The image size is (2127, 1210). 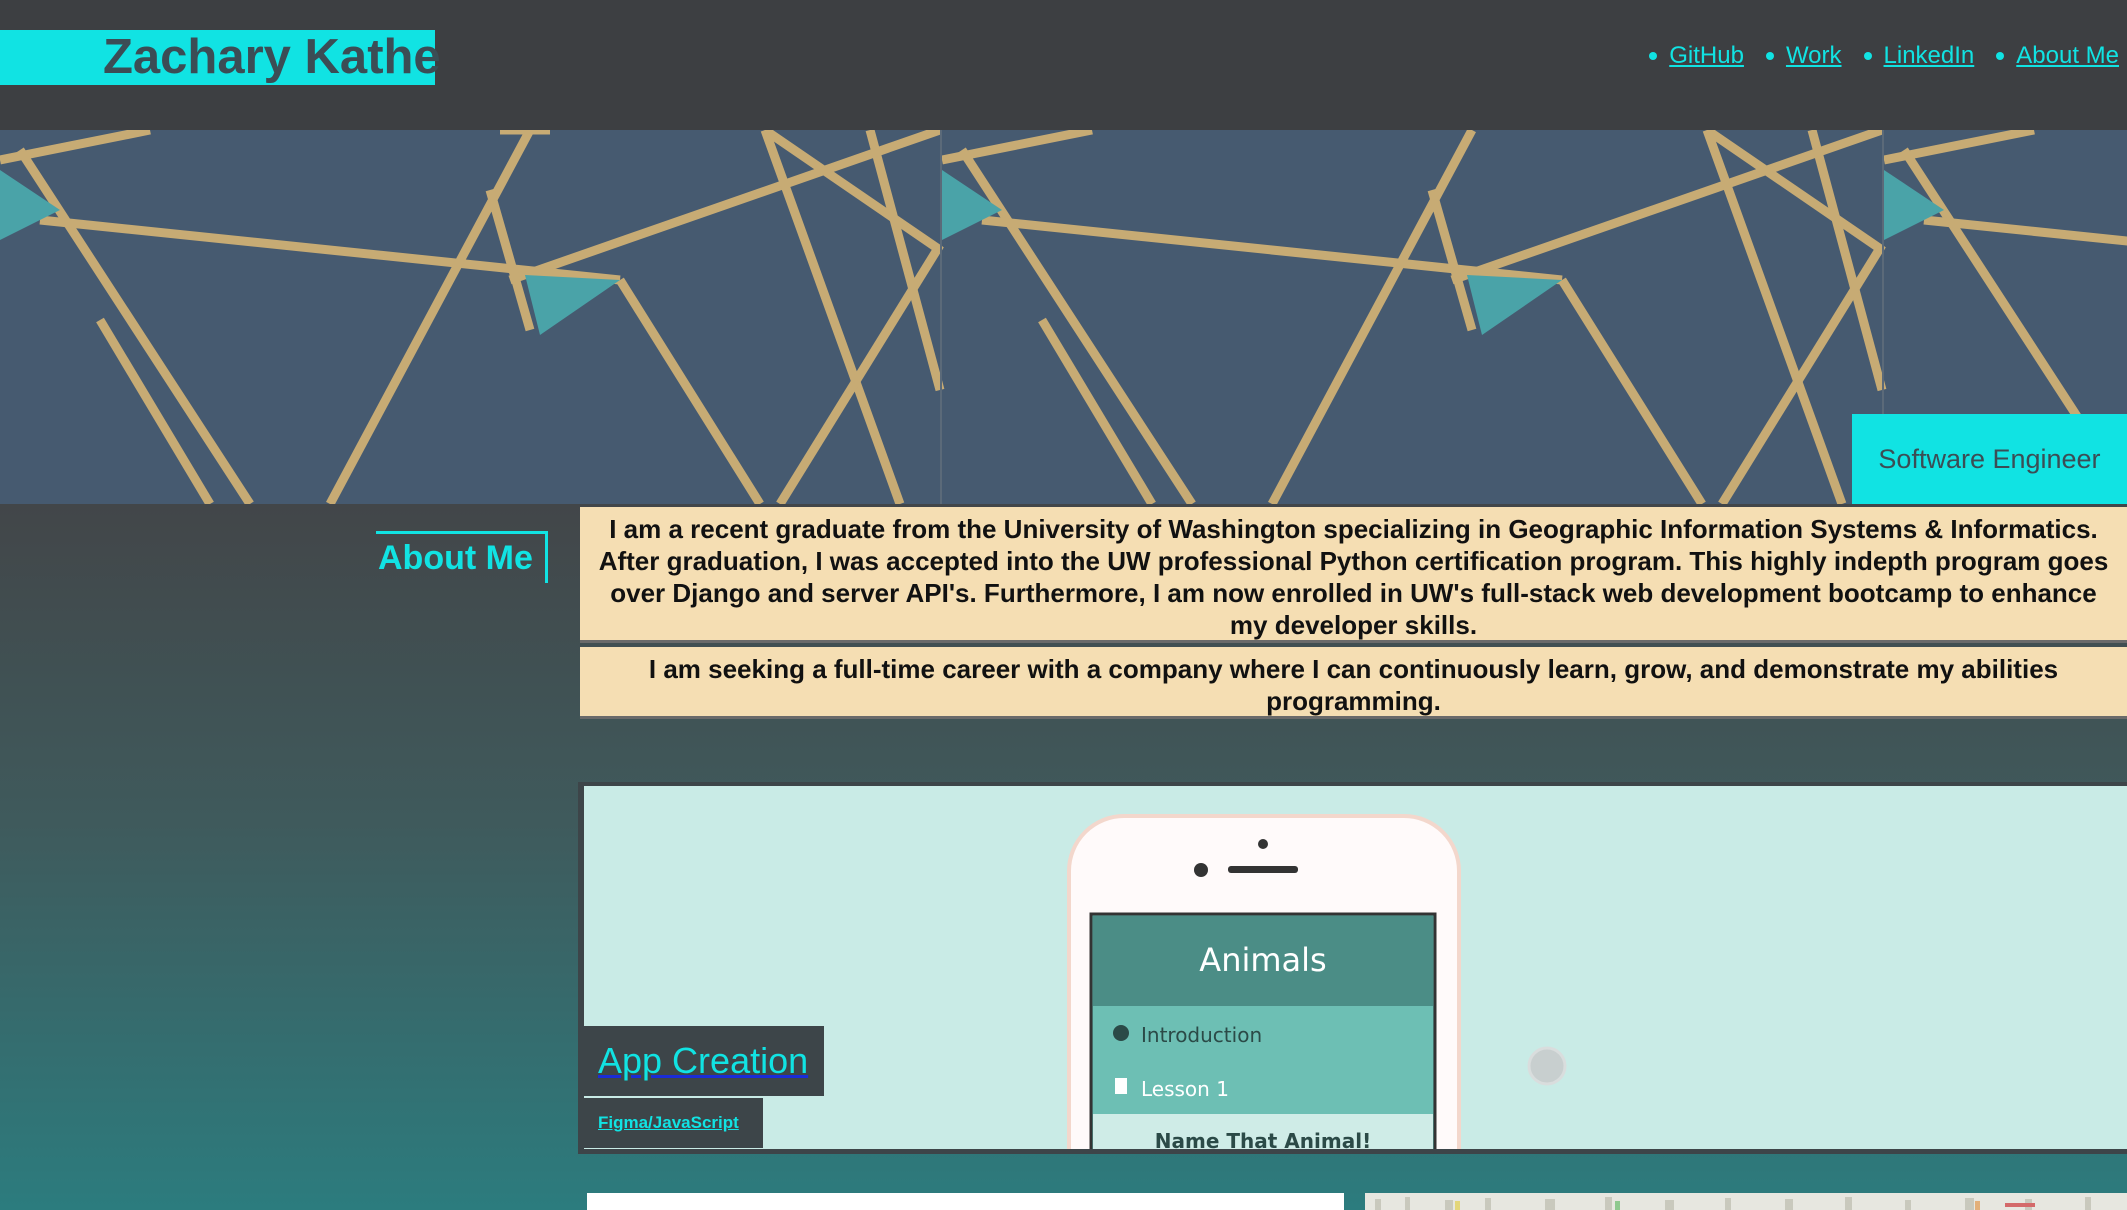 I want to click on project-card-next-right, so click(x=1746, y=1201).